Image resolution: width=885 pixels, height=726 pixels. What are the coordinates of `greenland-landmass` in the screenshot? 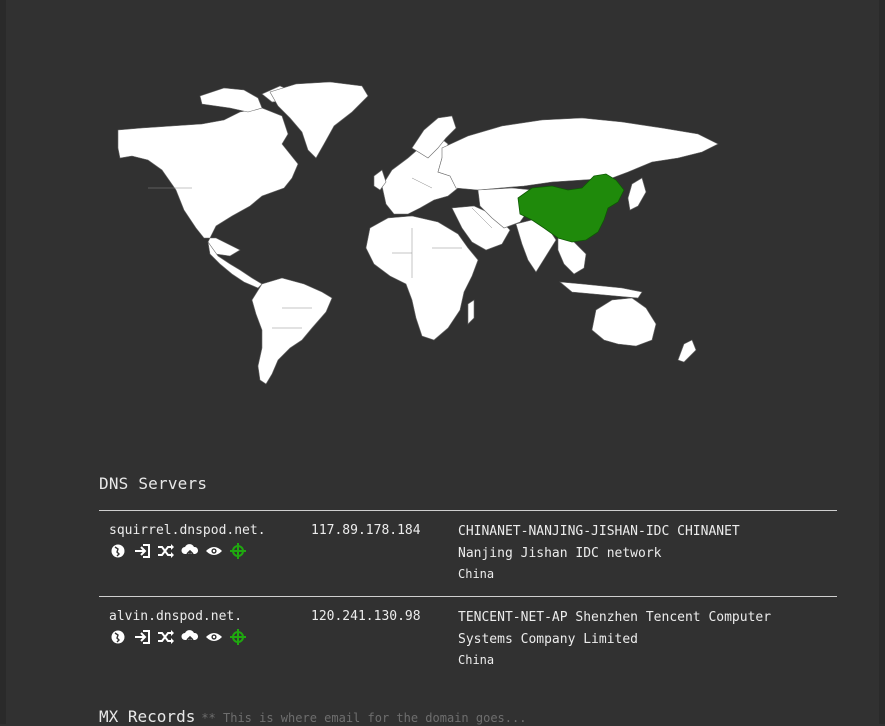 It's located at (319, 120).